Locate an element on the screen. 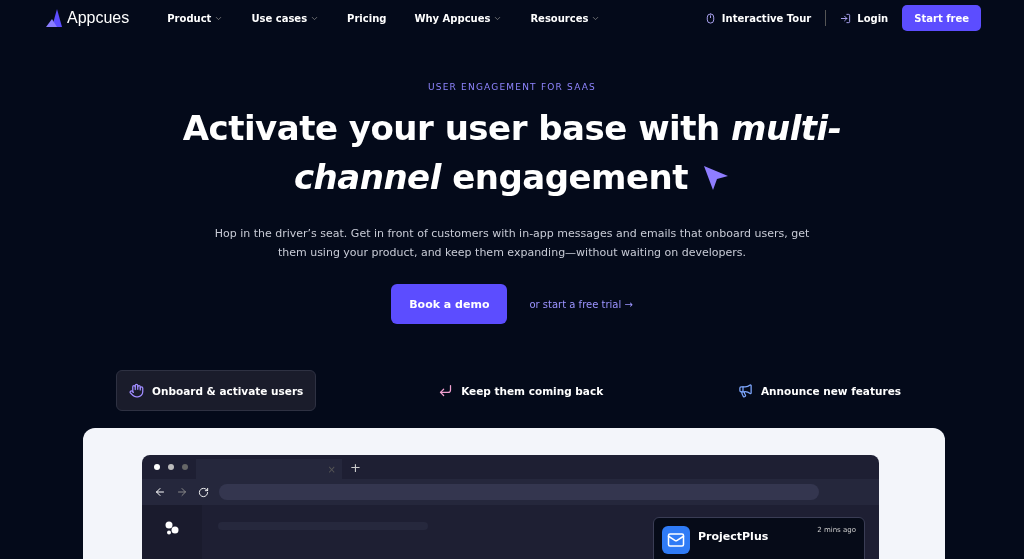 The width and height of the screenshot is (1024, 559). feature-tab: Keep them coming back is located at coordinates (521, 390).